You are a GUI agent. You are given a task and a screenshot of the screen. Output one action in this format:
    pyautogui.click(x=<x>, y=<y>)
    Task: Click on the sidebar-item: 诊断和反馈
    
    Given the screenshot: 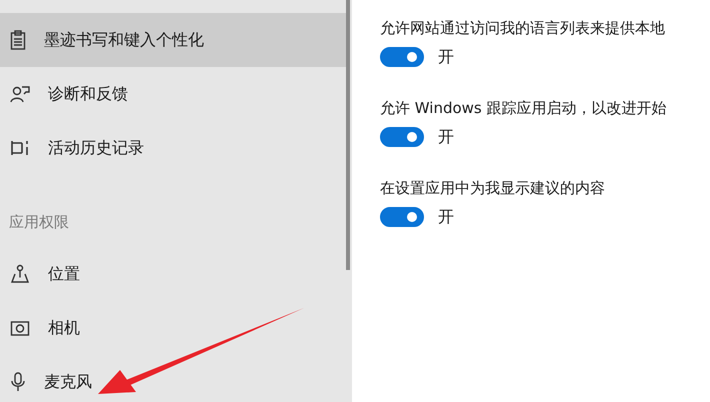 What is the action you would take?
    pyautogui.click(x=173, y=94)
    